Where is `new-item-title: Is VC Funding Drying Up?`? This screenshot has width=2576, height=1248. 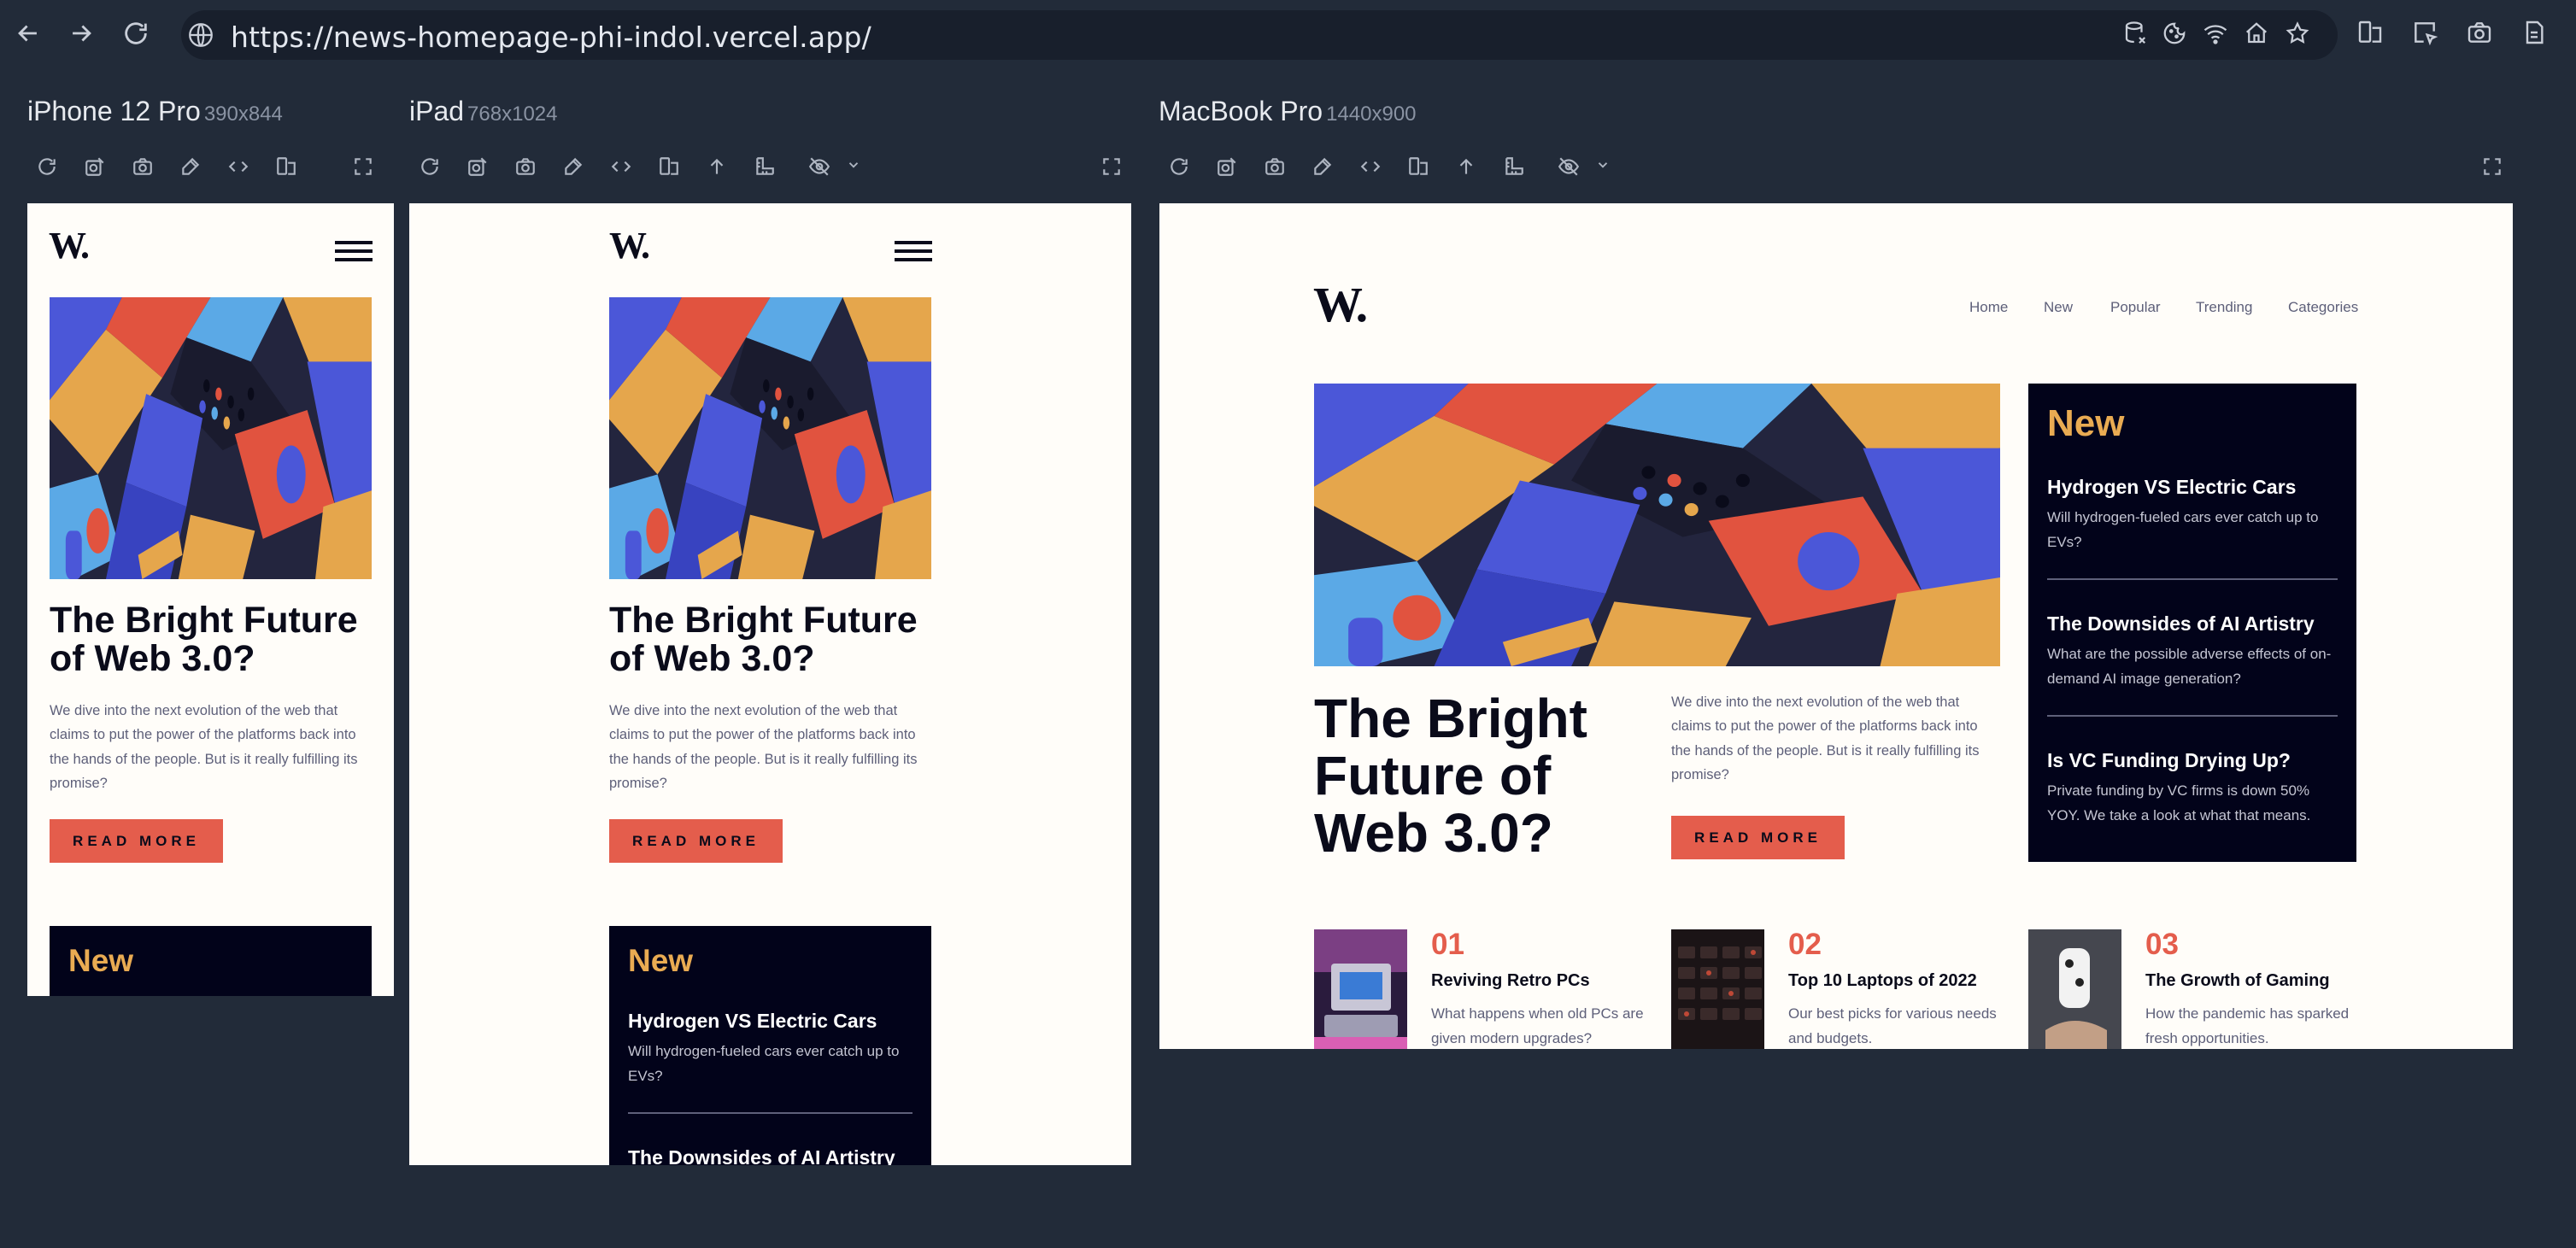
new-item-title: Is VC Funding Drying Up? is located at coordinates (2169, 760).